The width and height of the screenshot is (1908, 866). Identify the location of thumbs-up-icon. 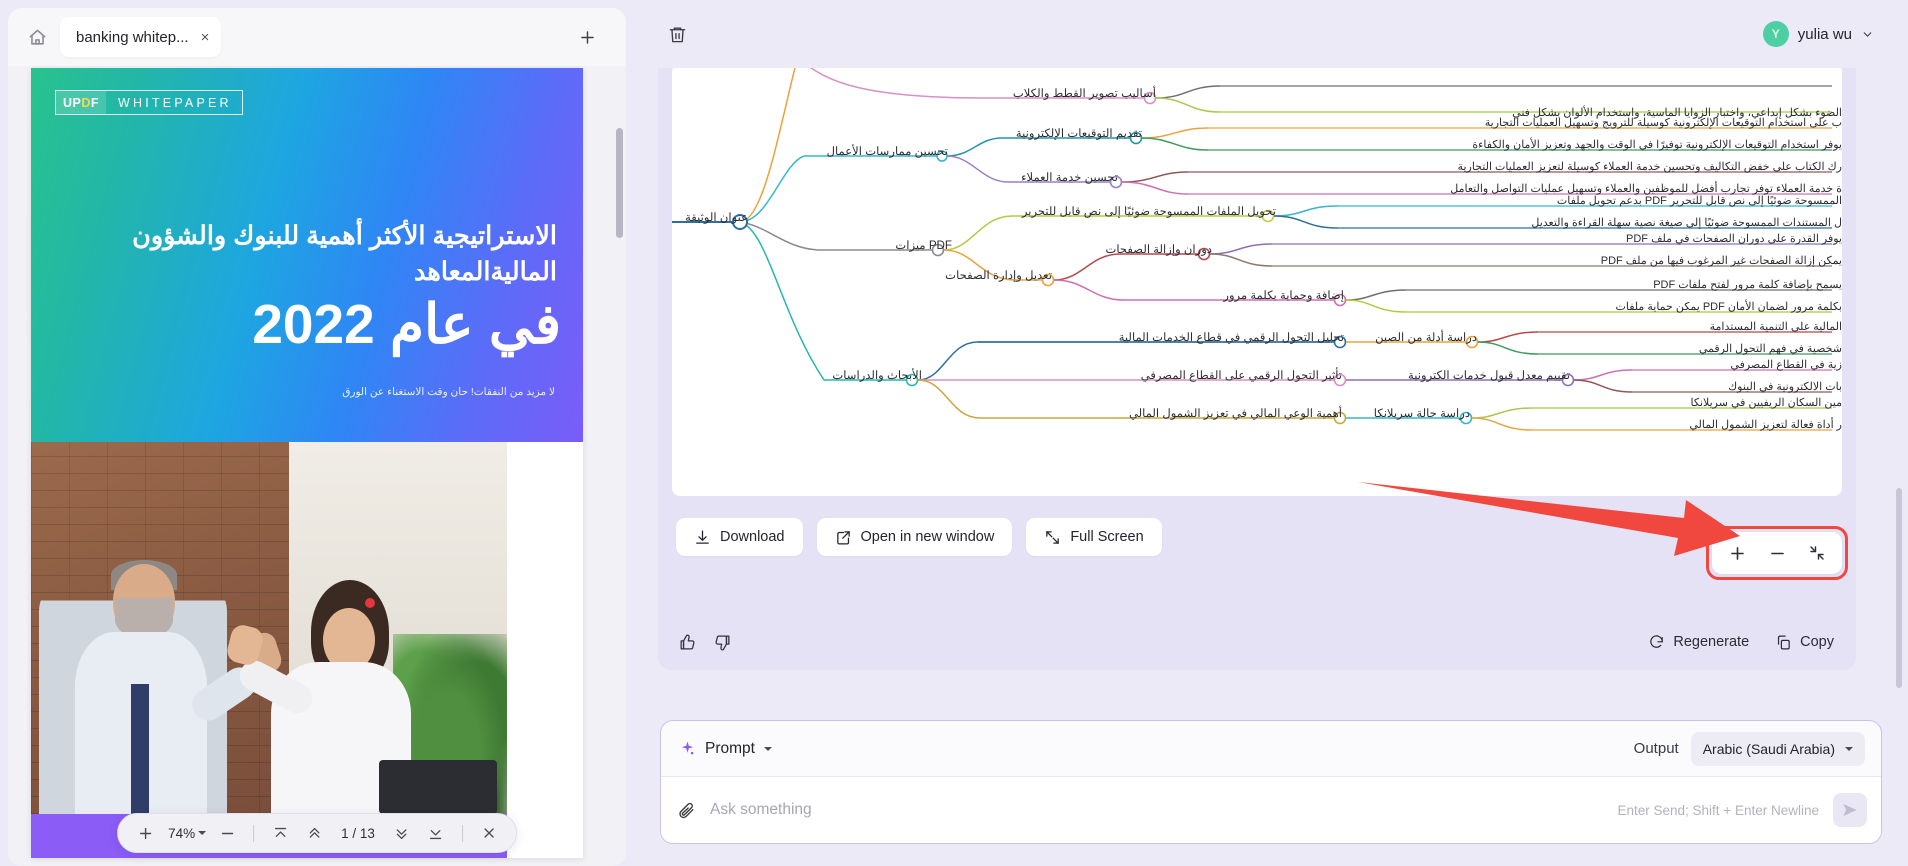
(687, 642).